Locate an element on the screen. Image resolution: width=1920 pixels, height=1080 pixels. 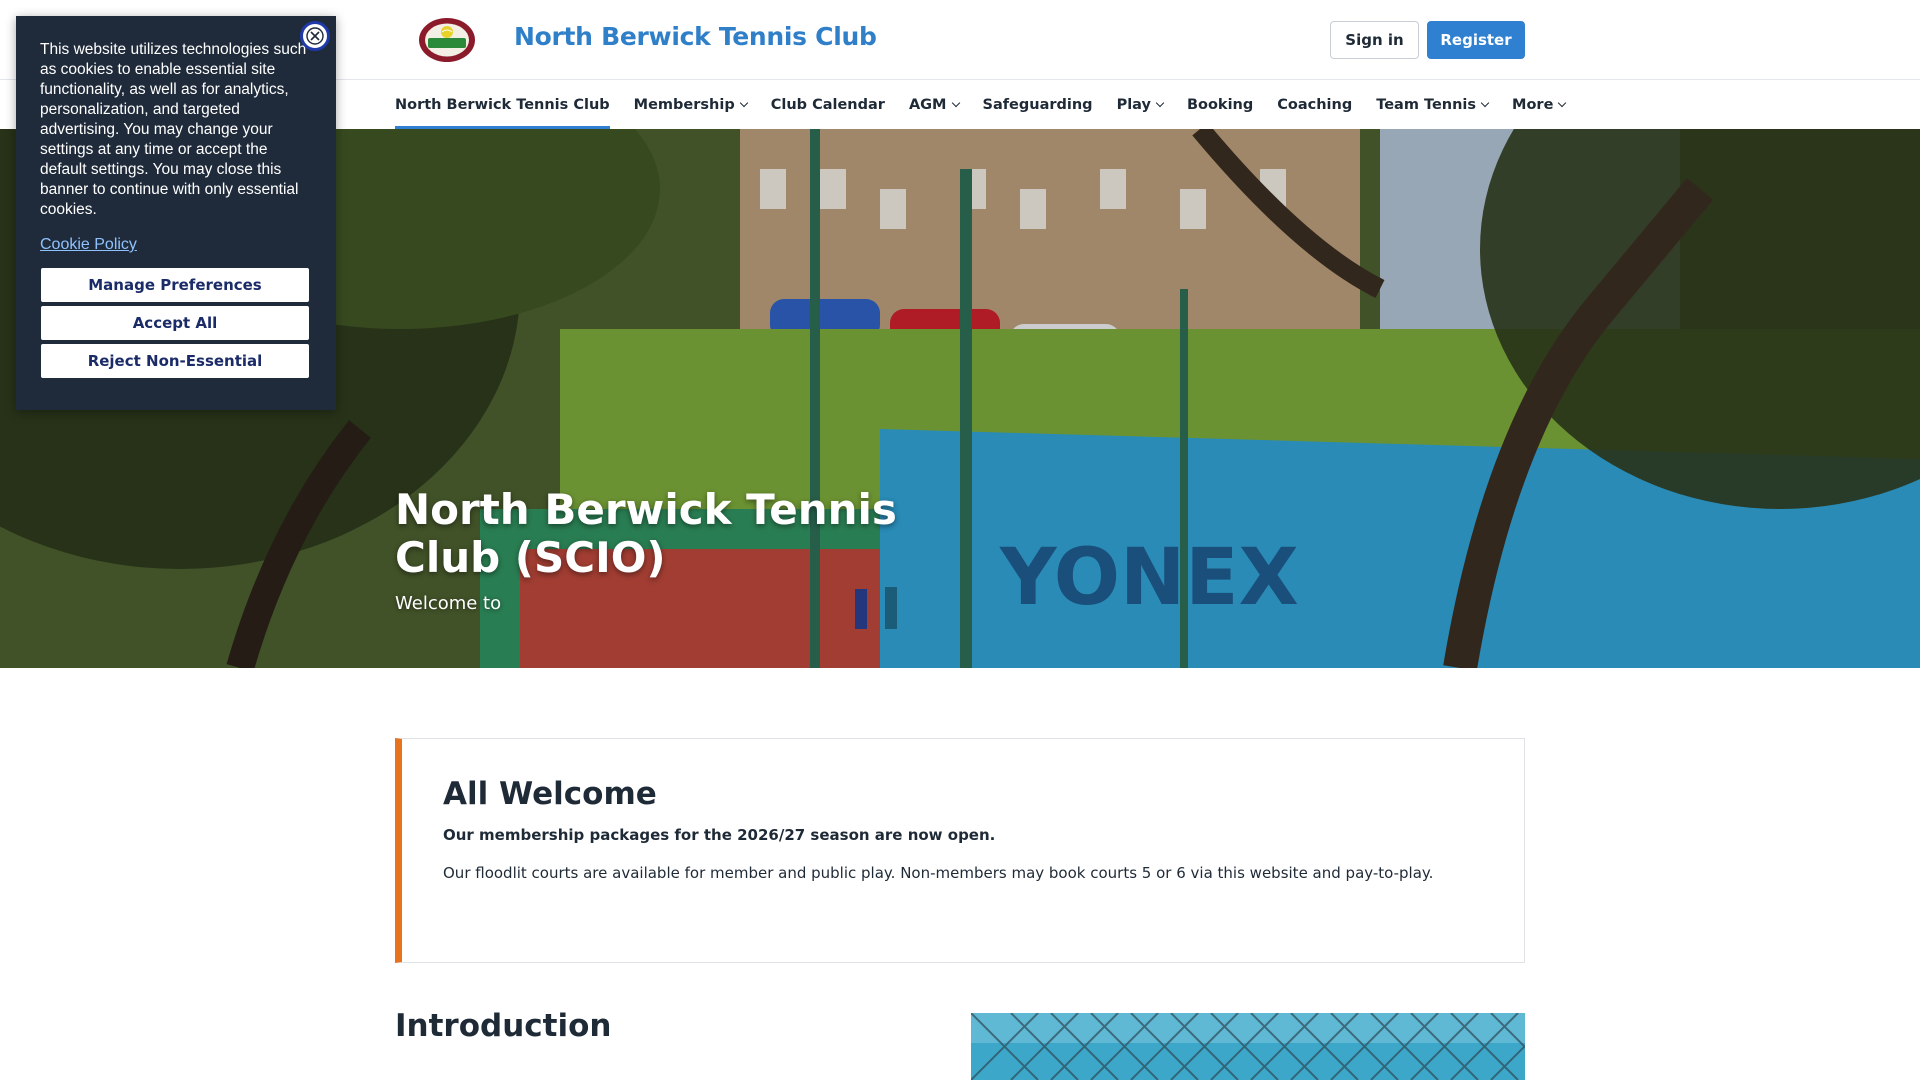
close-banner-button is located at coordinates (315, 36).